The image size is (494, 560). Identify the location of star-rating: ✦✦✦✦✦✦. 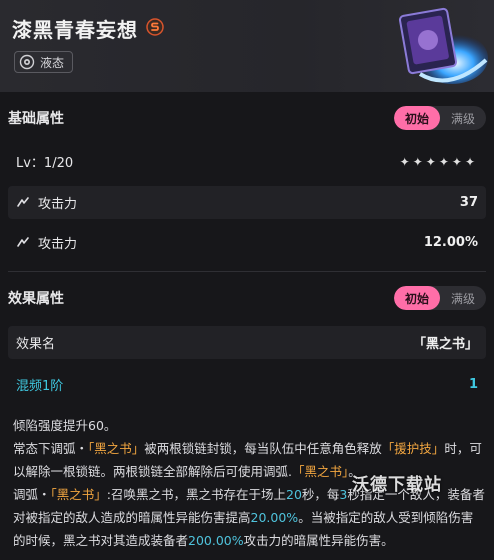
(438, 161).